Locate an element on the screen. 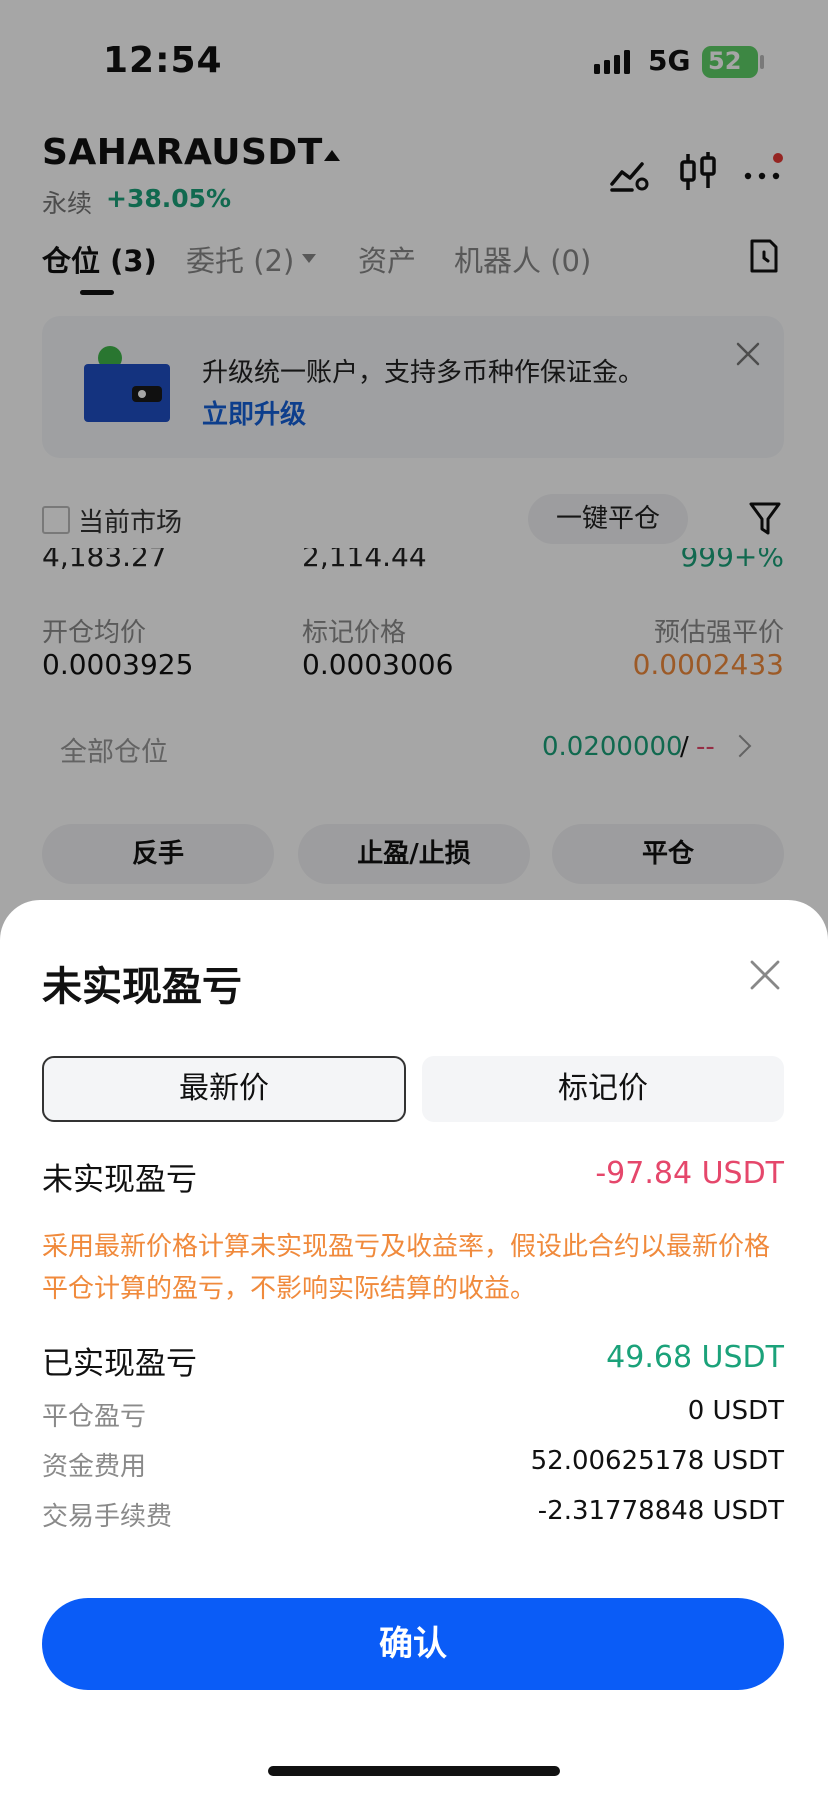  home-indicator is located at coordinates (414, 1771).